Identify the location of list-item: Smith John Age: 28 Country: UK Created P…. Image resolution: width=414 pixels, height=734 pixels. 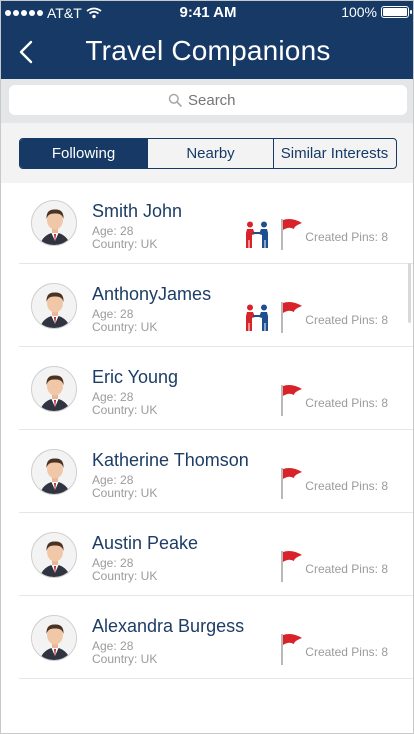
(216, 222).